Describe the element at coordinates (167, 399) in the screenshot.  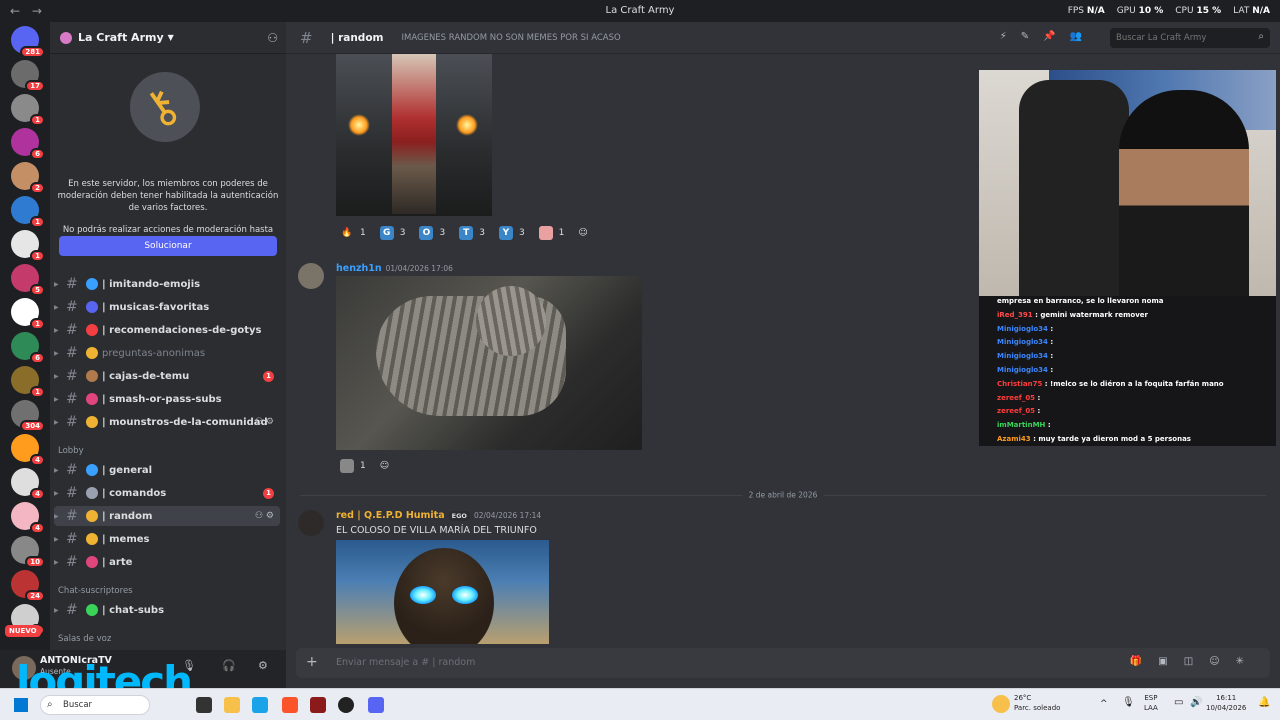
I see `channel-item: ▶ # | smash-or-pass-subs` at that location.